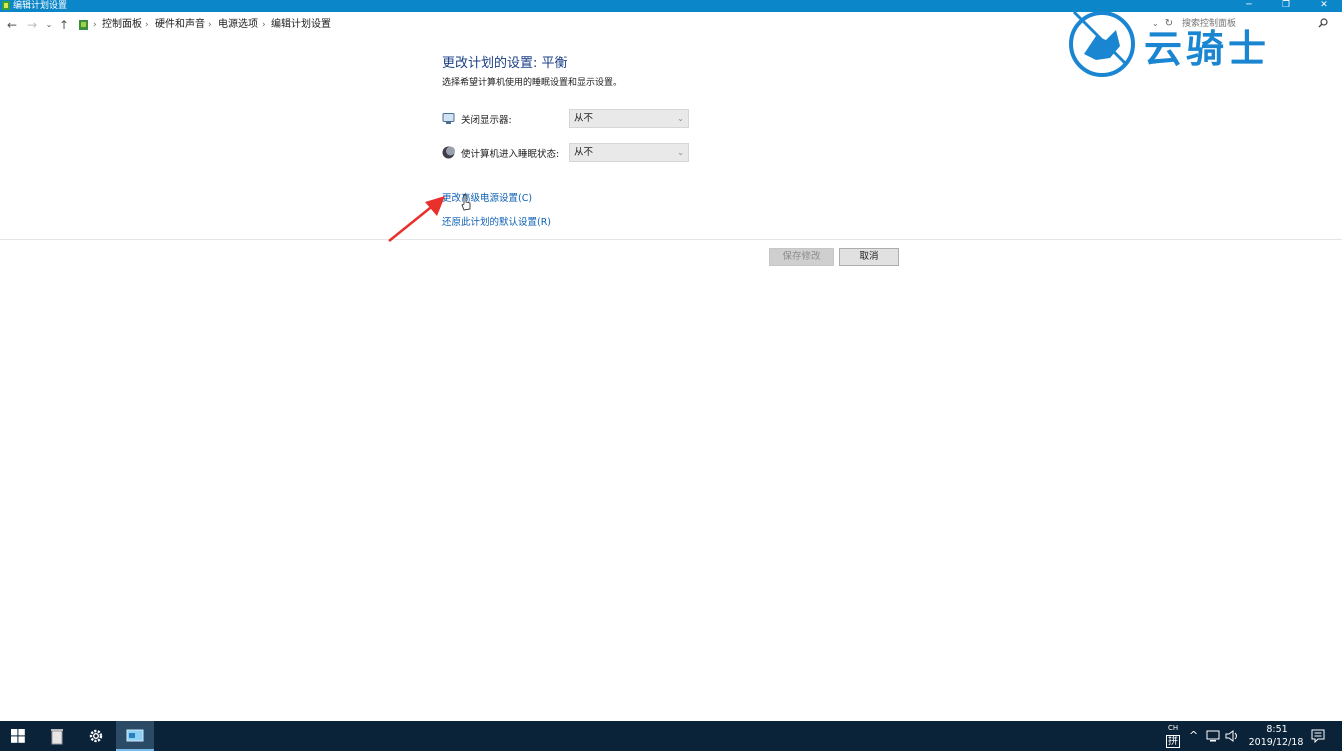 Image resolution: width=1342 pixels, height=751 pixels. What do you see at coordinates (1173, 728) in the screenshot?
I see `input-lang-code: CH` at bounding box center [1173, 728].